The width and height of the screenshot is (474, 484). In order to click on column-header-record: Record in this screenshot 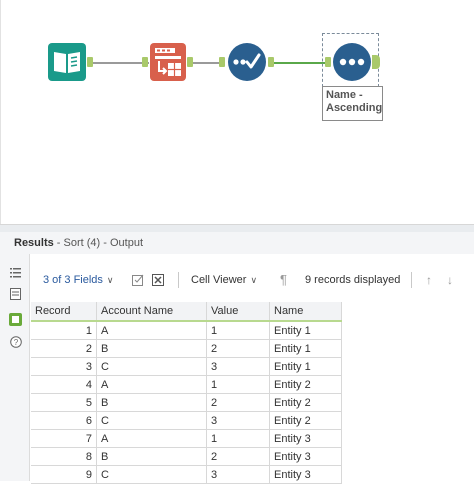, I will do `click(64, 312)`.